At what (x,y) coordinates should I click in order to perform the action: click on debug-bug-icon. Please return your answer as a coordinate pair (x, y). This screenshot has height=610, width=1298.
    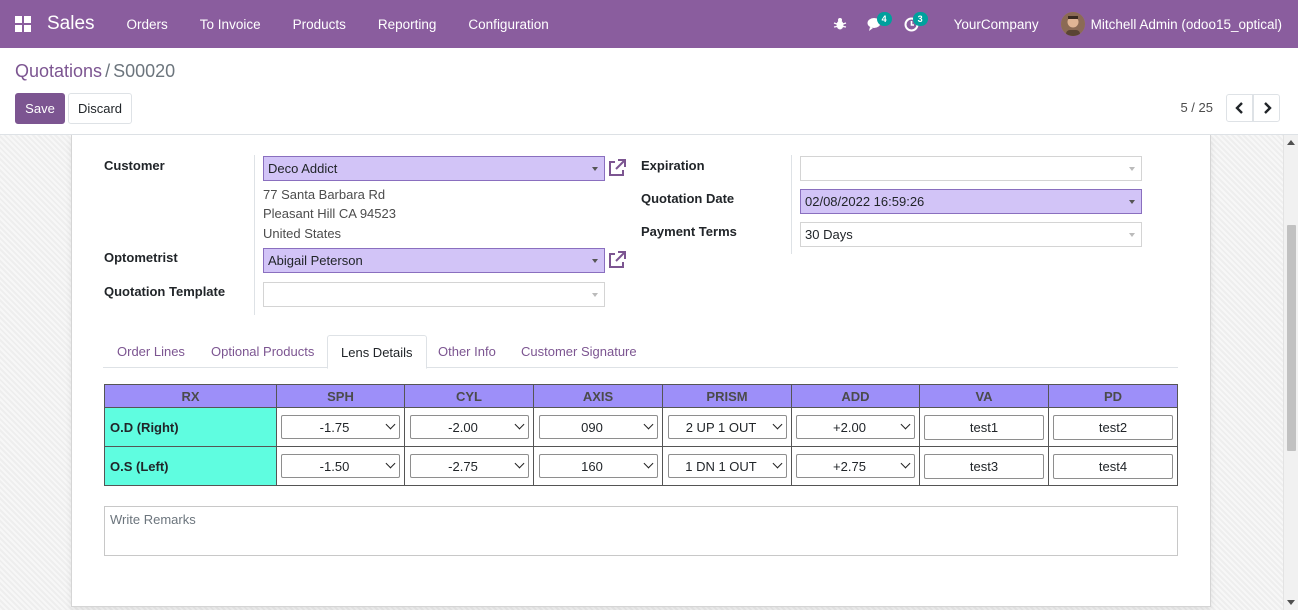
    Looking at the image, I should click on (840, 24).